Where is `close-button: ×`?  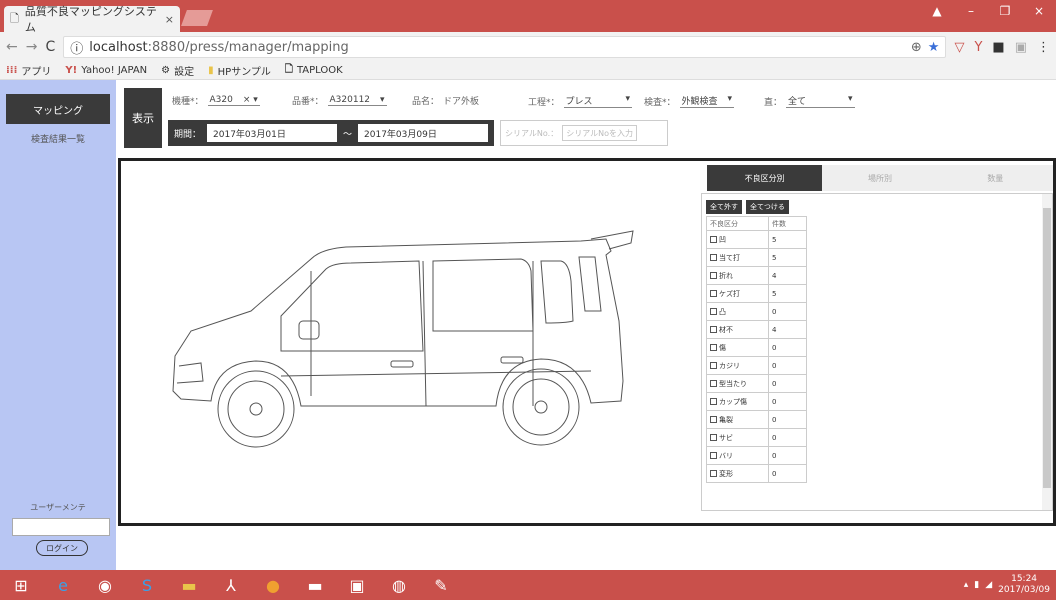
close-button: × is located at coordinates (1039, 11).